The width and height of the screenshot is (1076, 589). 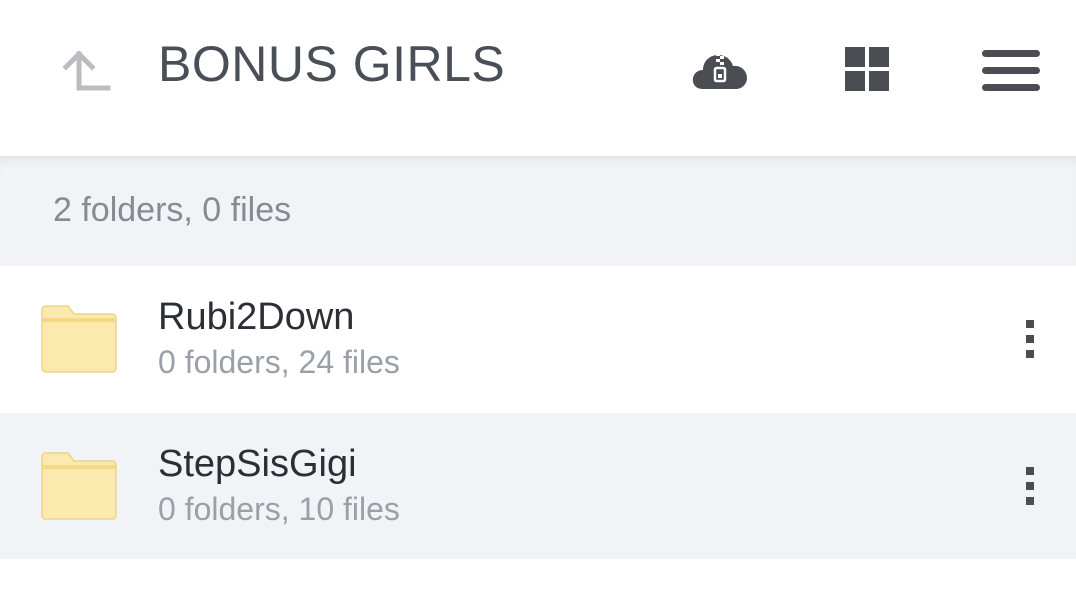 I want to click on cloud-zip-icon, so click(x=719, y=71).